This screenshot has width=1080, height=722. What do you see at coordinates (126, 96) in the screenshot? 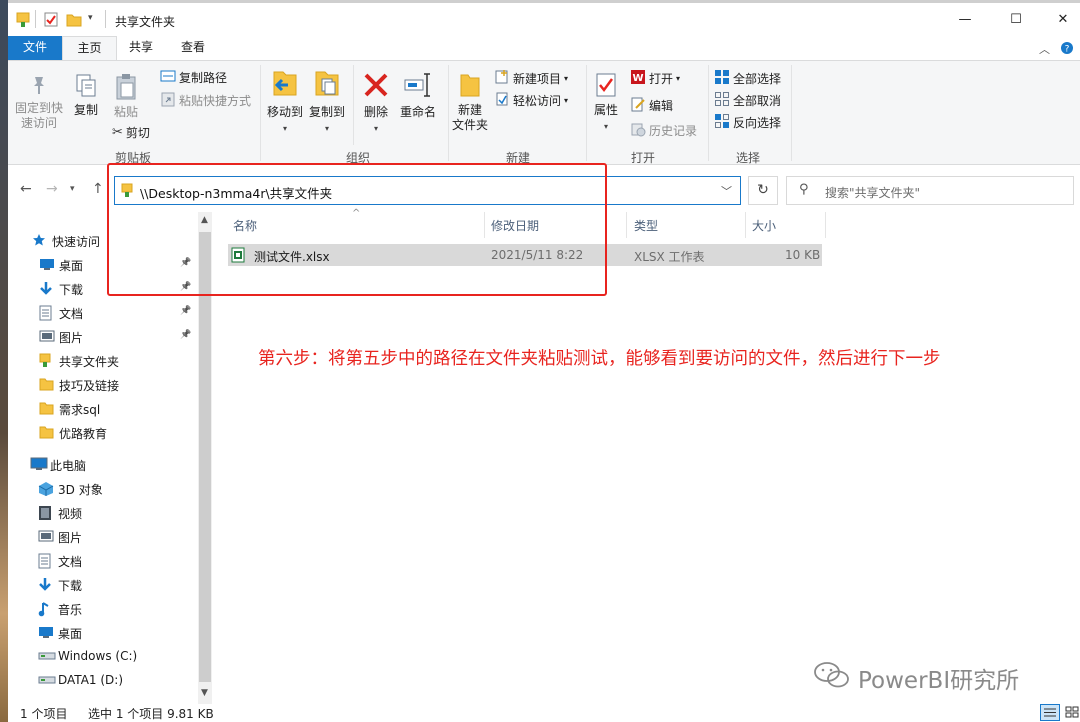
I see `paste-button: 粘贴` at bounding box center [126, 96].